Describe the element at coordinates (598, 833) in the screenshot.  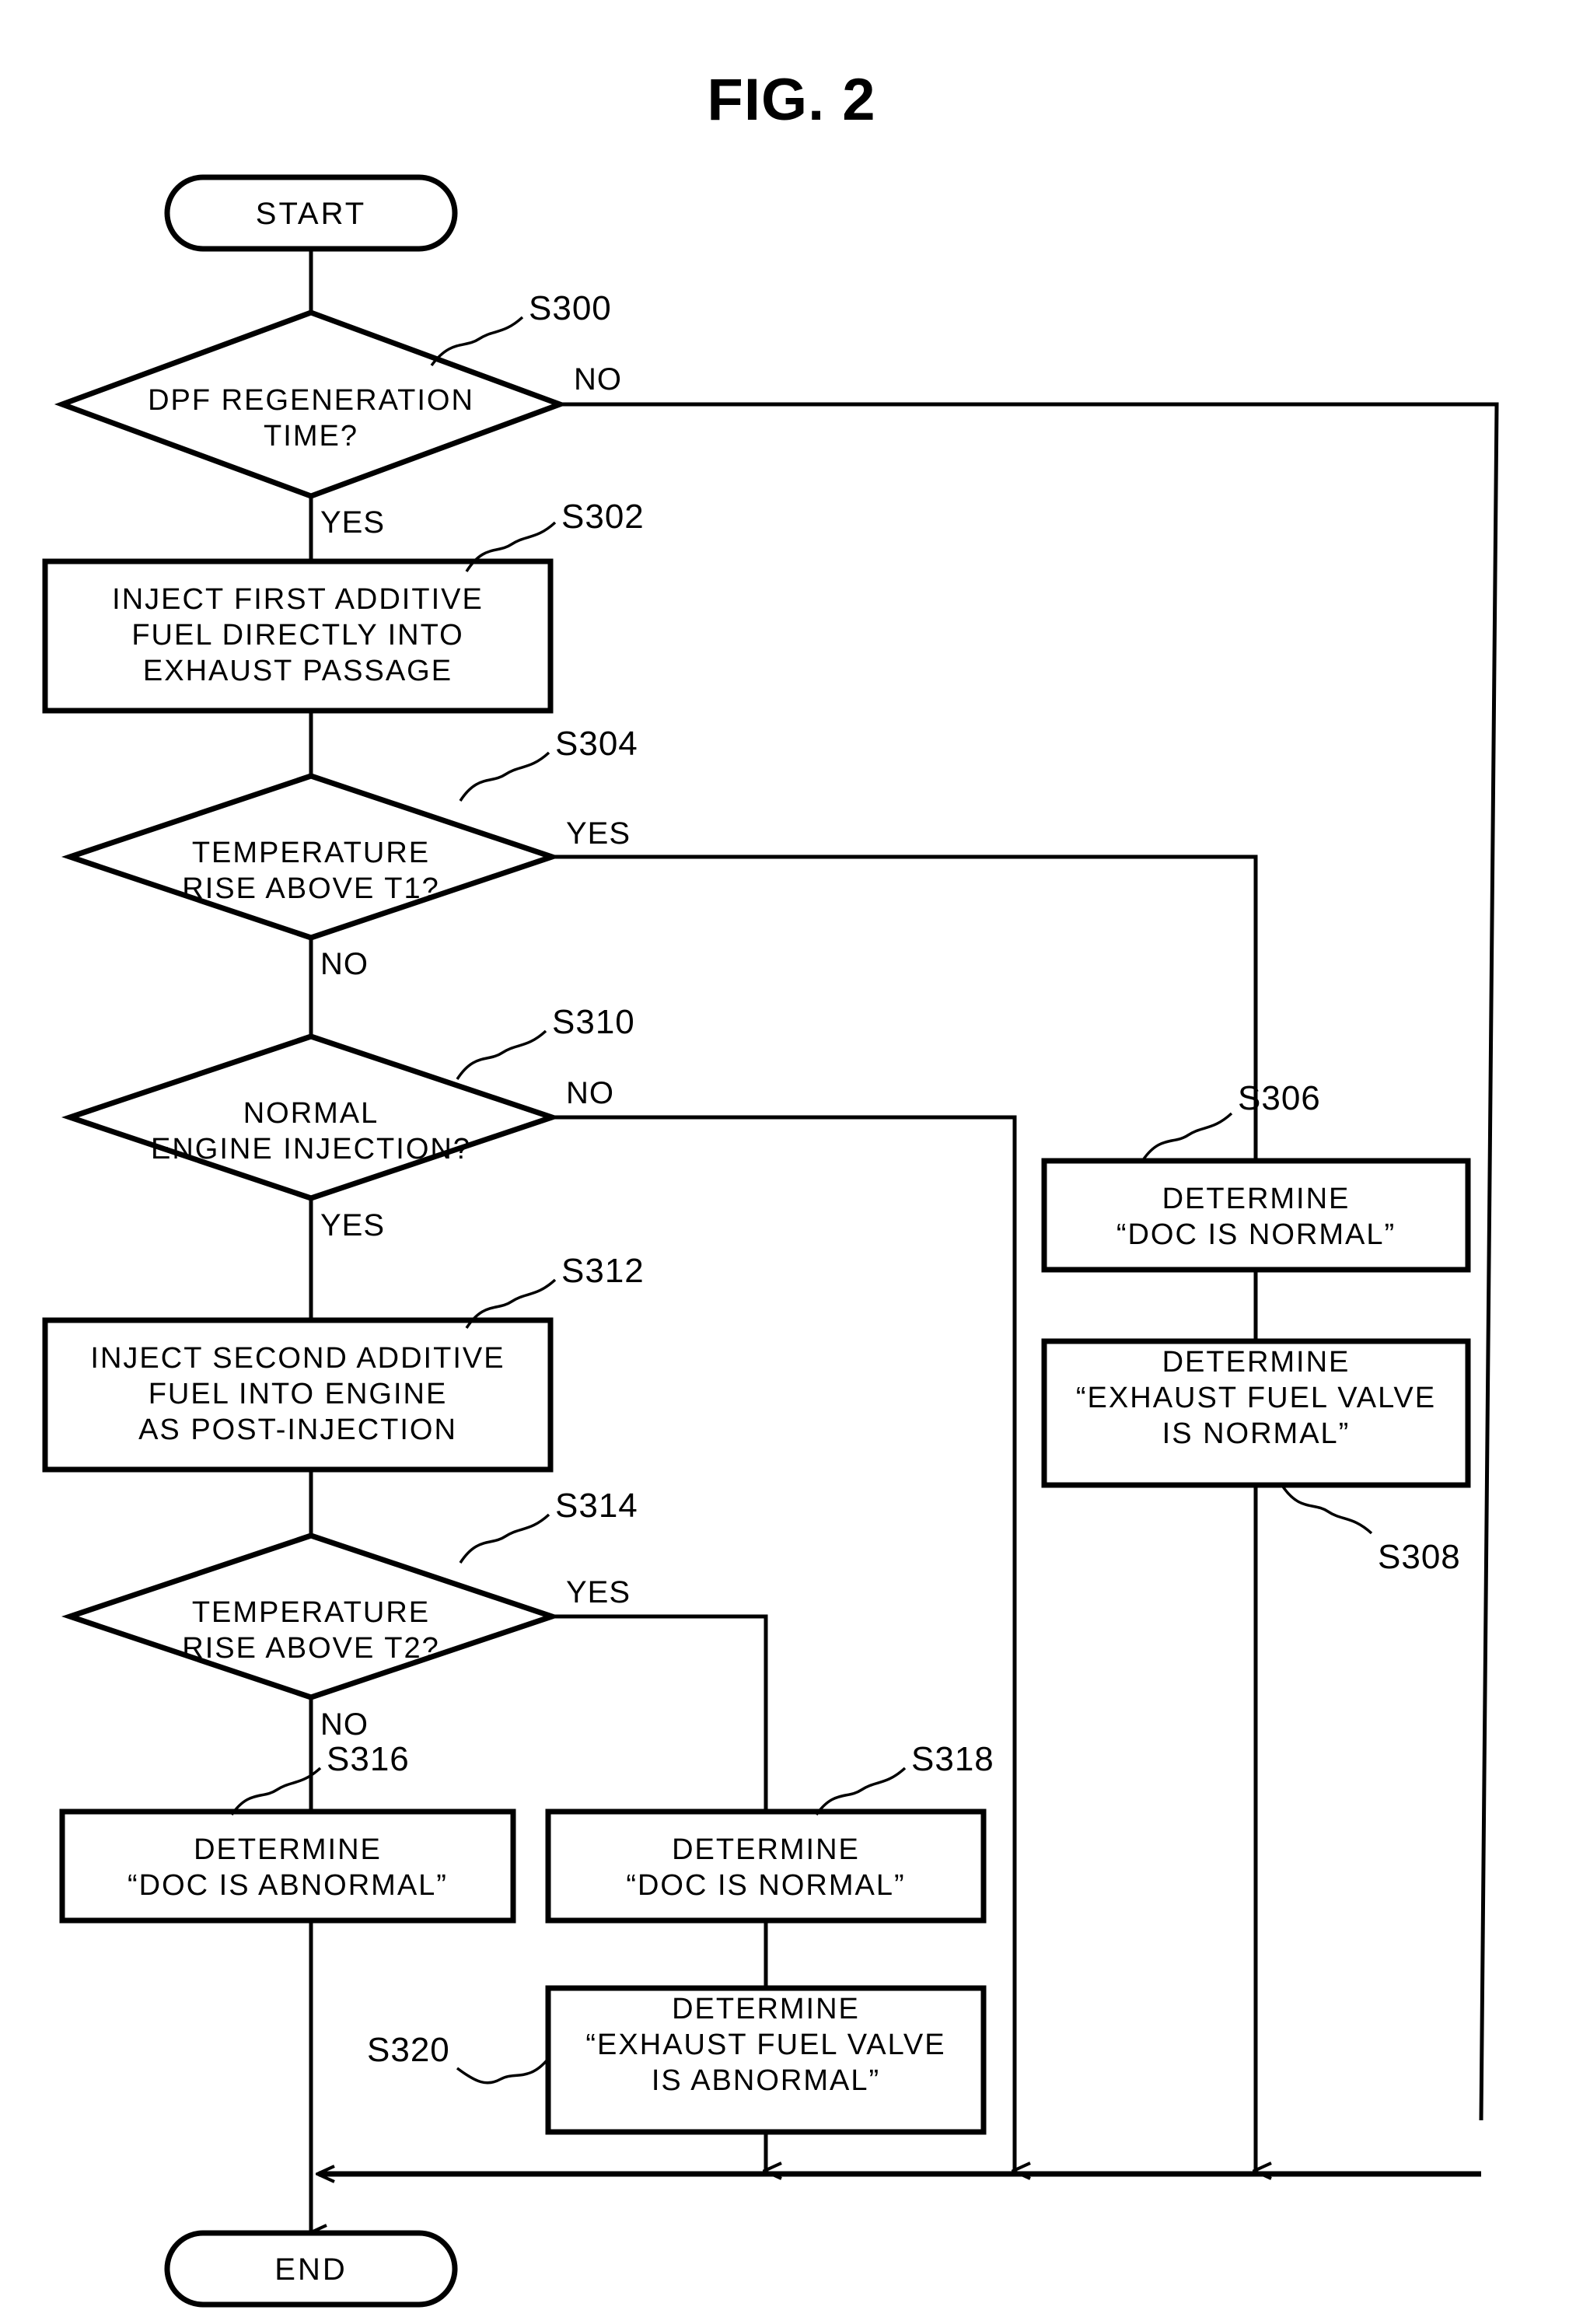
I see `branch-label-s304-yes: YES` at that location.